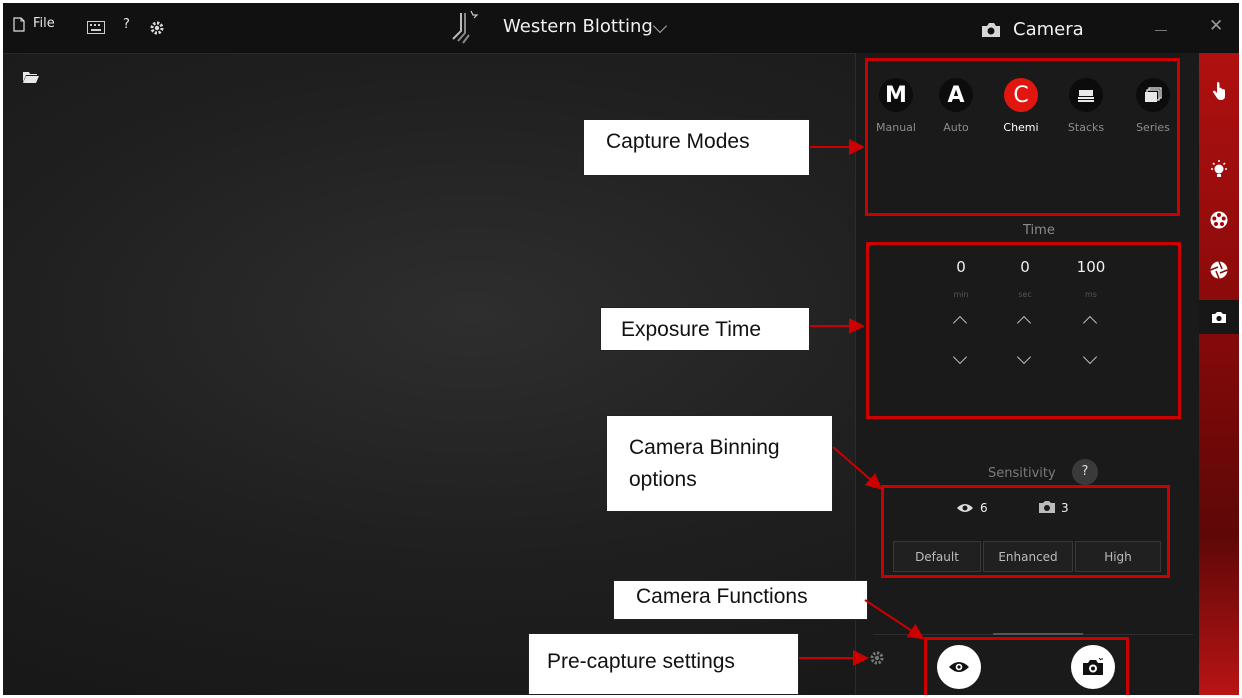 This screenshot has width=1242, height=698. I want to click on time-header: Time, so click(1039, 230).